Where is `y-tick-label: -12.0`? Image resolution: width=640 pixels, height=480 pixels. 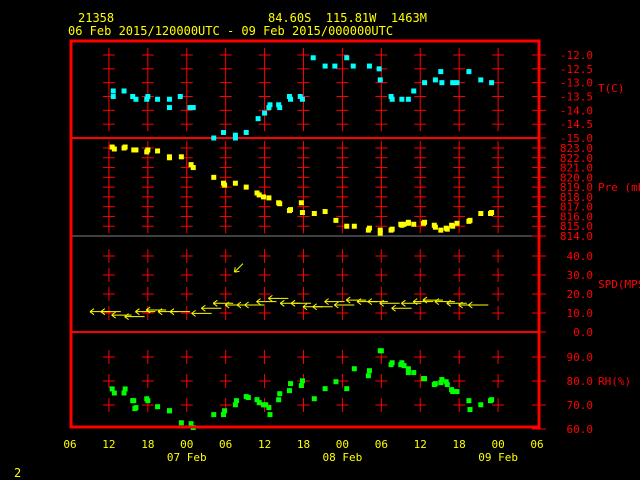 y-tick-label: -12.0 is located at coordinates (576, 55).